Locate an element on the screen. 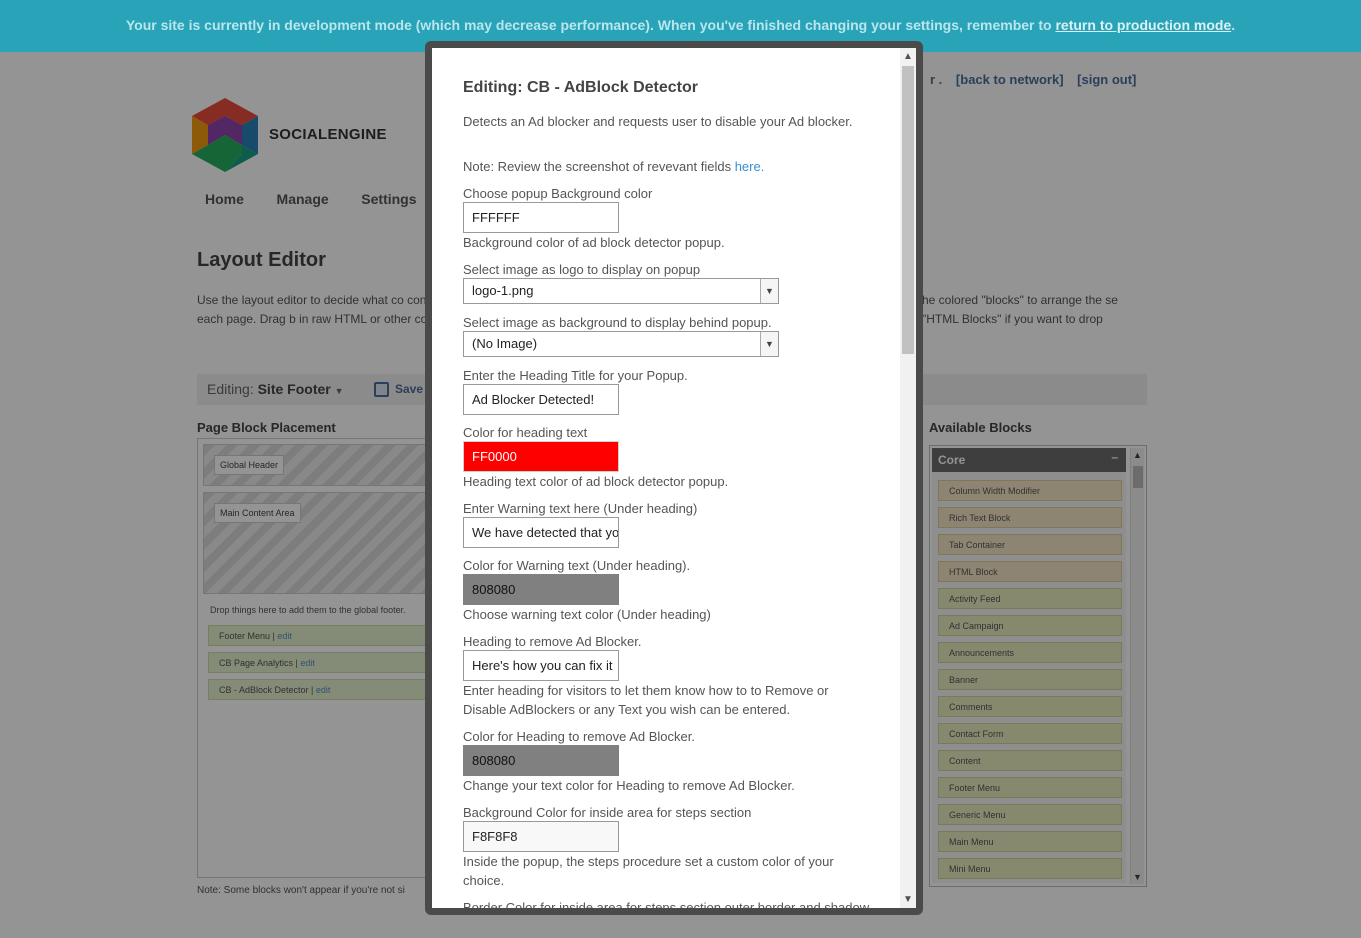  remove-heading-input: Here's how you can fix it is located at coordinates (541, 665).